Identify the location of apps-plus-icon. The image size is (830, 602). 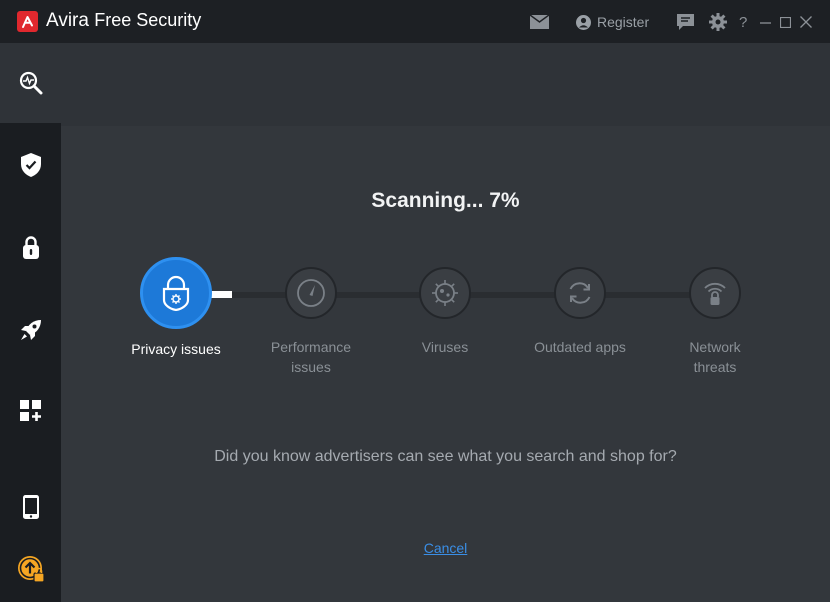
(30, 410).